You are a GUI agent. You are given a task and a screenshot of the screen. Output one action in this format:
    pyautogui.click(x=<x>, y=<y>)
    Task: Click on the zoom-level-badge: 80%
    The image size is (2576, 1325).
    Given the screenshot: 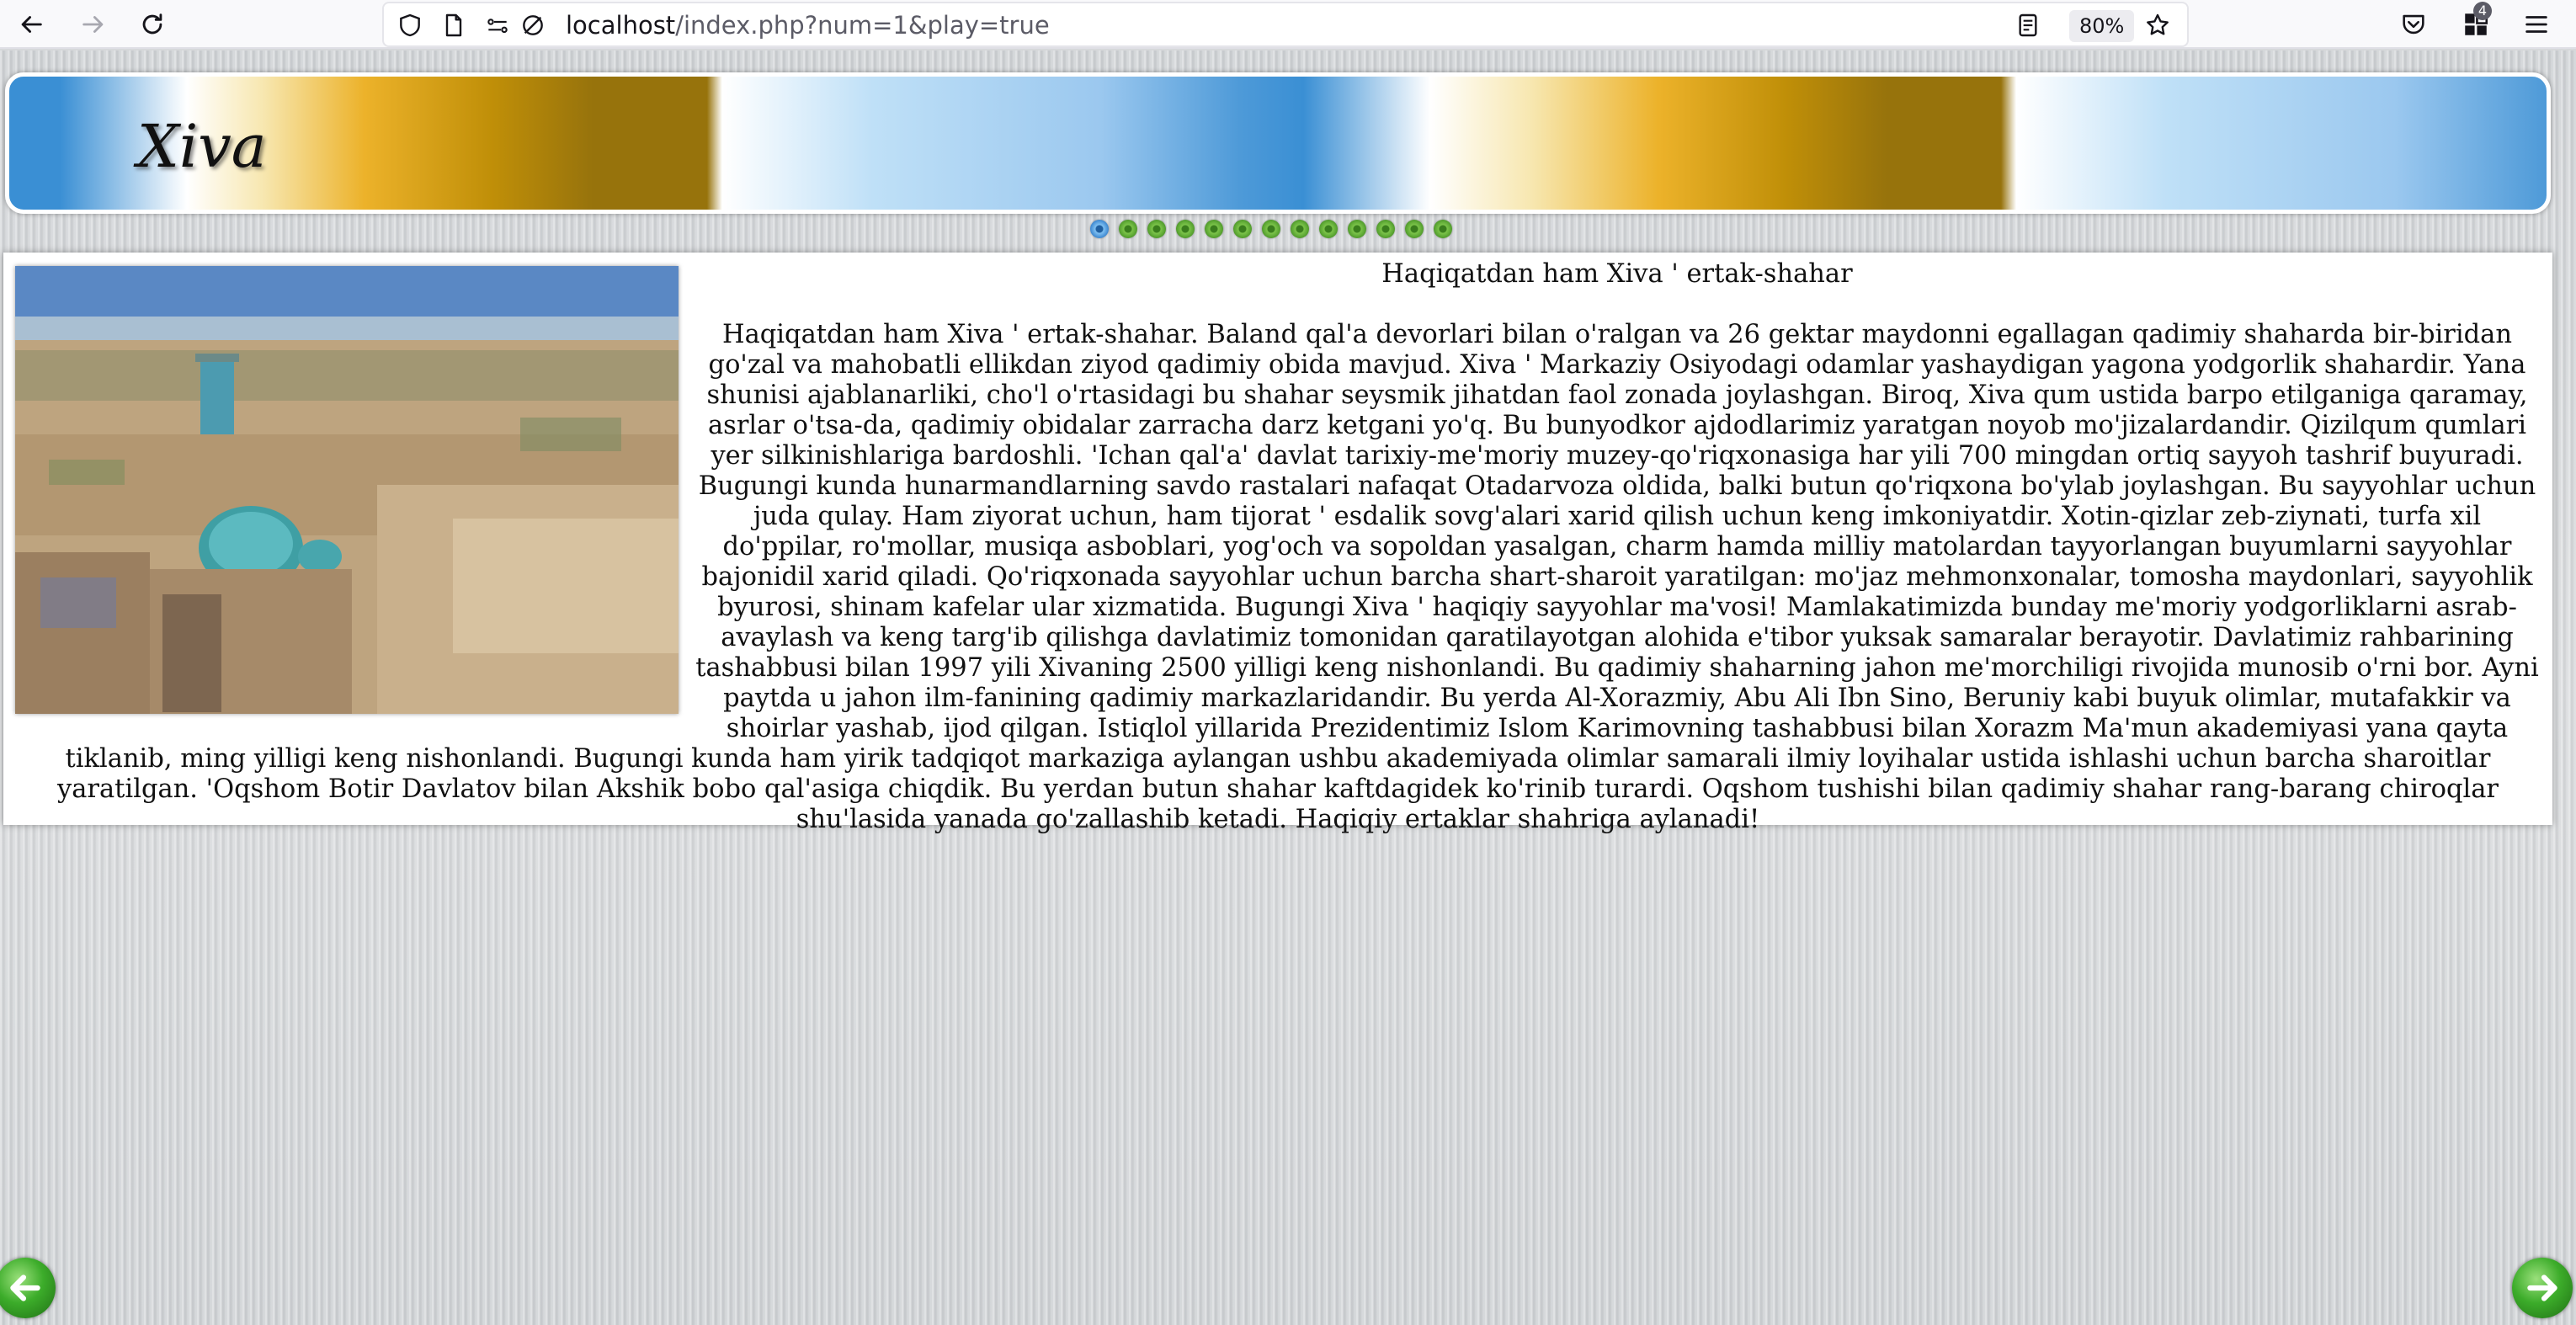 What is the action you would take?
    pyautogui.click(x=2102, y=26)
    